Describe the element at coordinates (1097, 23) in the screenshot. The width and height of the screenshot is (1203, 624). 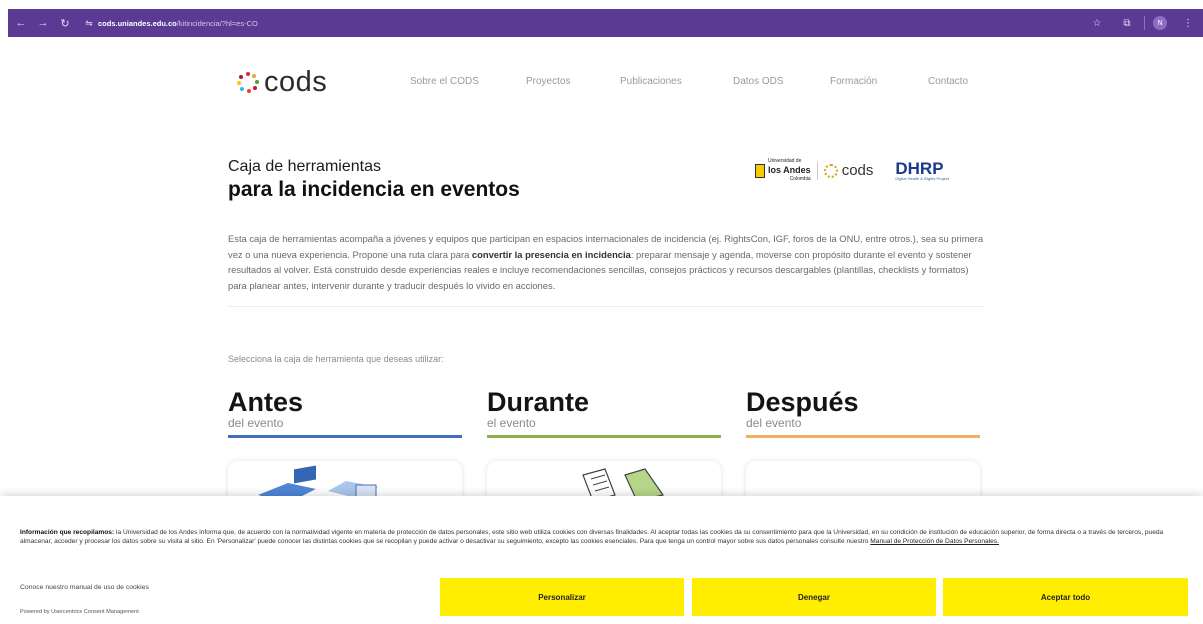
I see `bookmark-star-icon: ☆` at that location.